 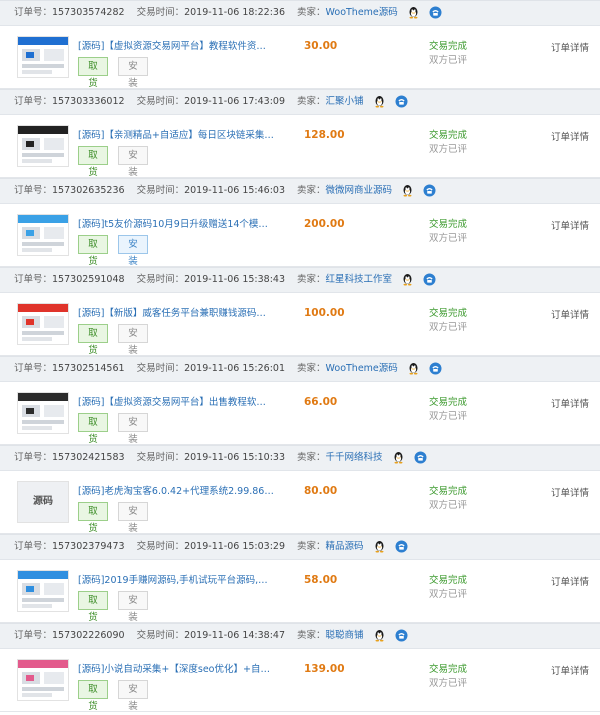 I want to click on seller-label: 卖家：, so click(x=311, y=457).